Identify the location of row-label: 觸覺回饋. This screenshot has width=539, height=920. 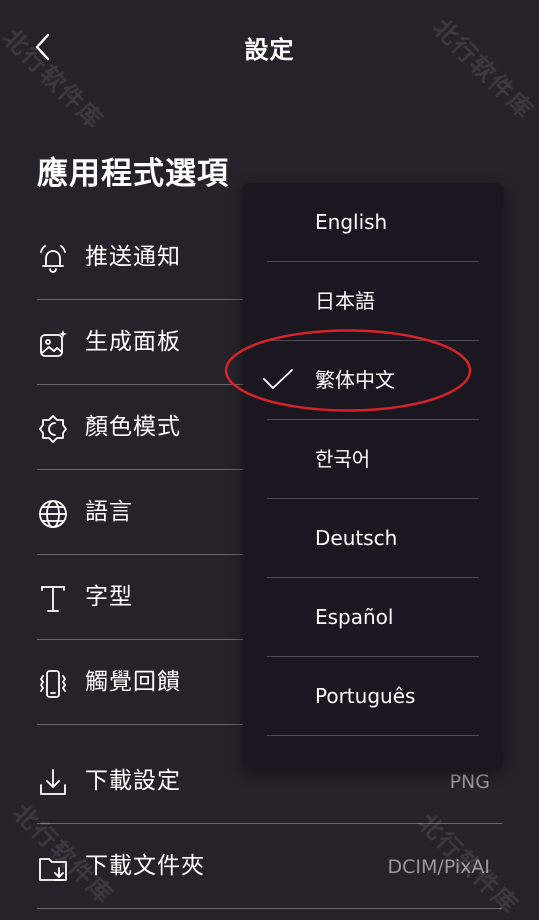
(133, 682).